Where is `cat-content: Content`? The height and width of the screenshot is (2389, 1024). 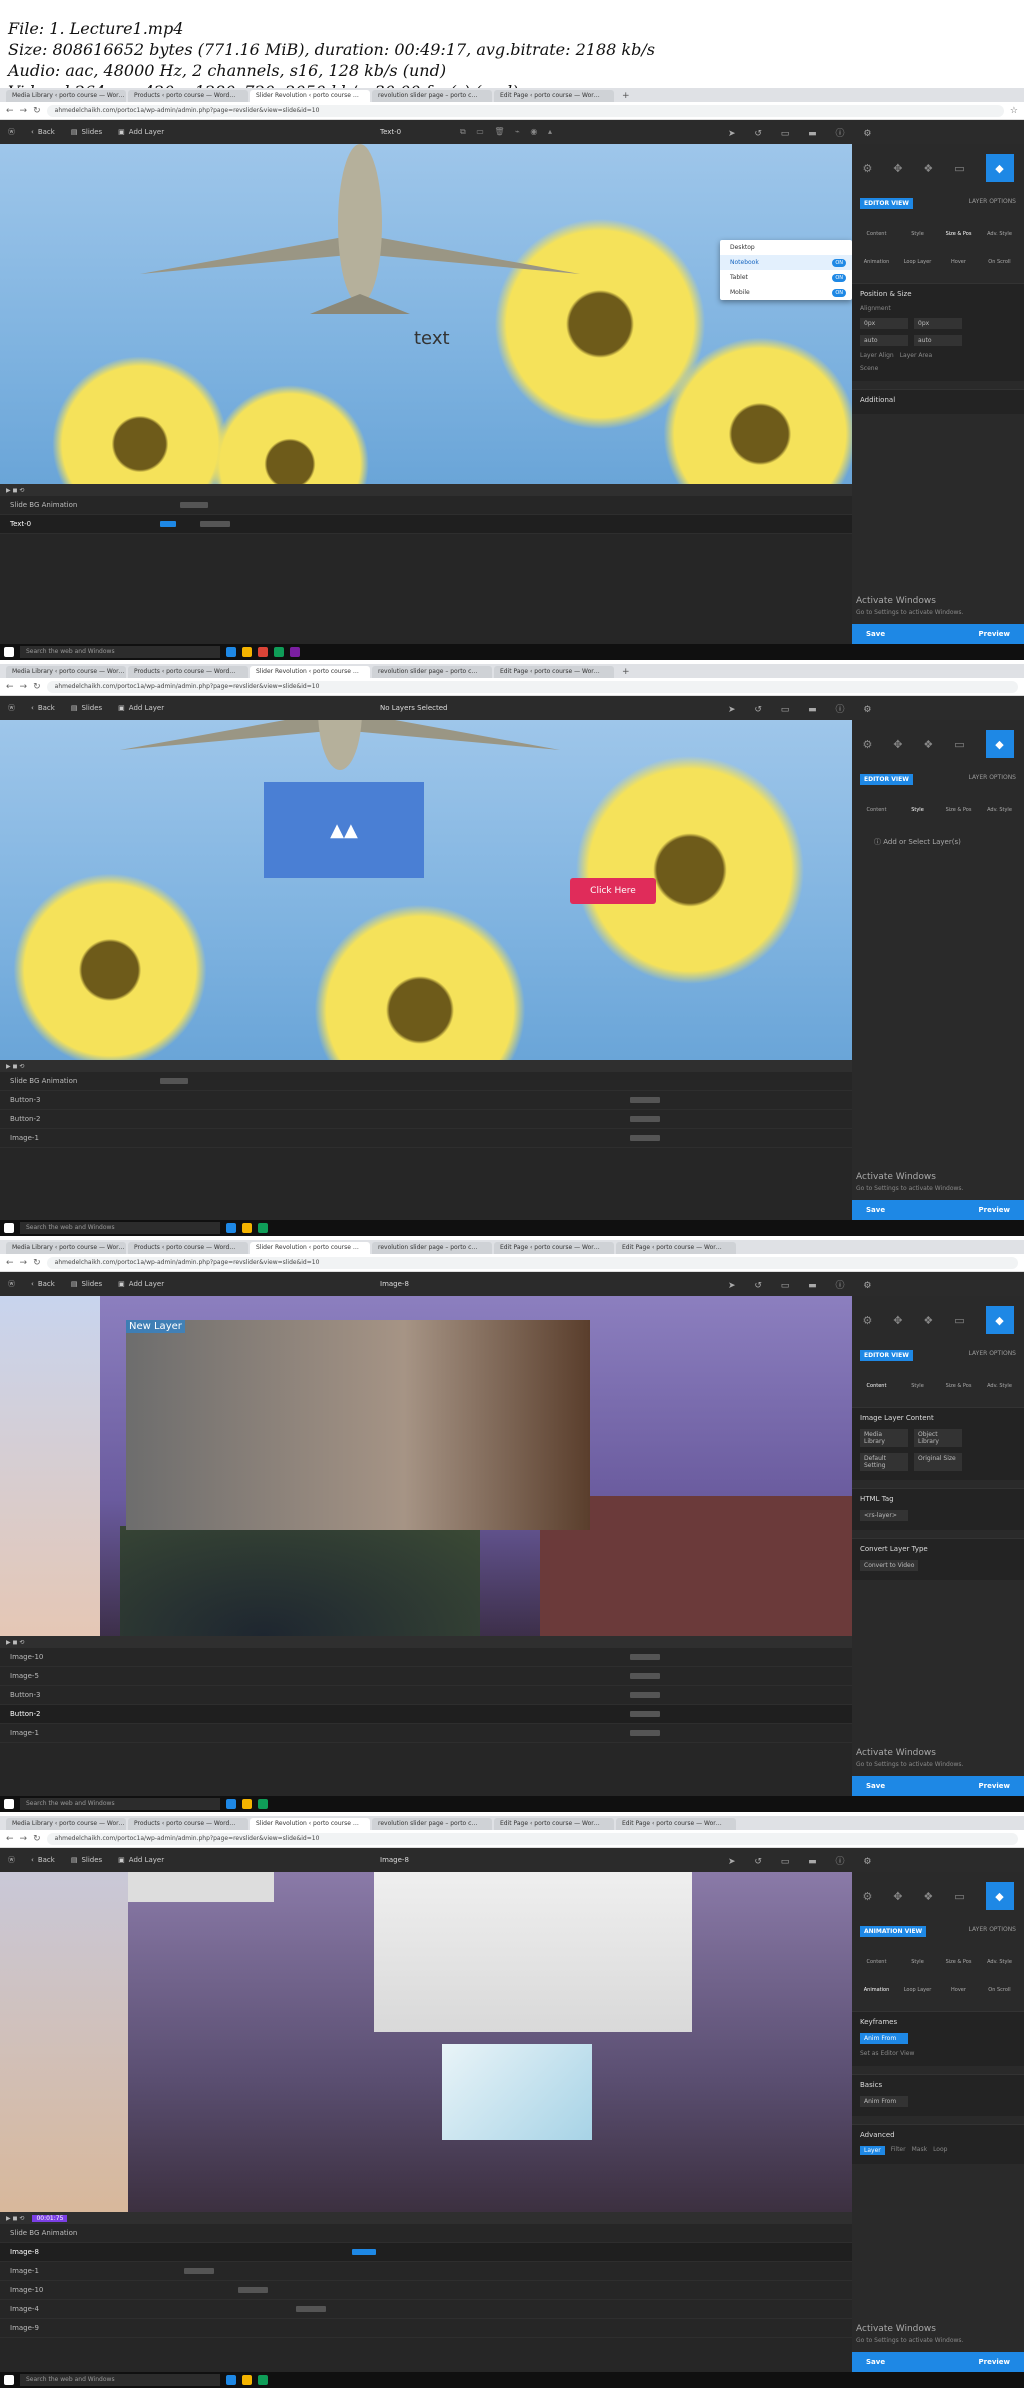
cat-content: Content is located at coordinates (876, 1383).